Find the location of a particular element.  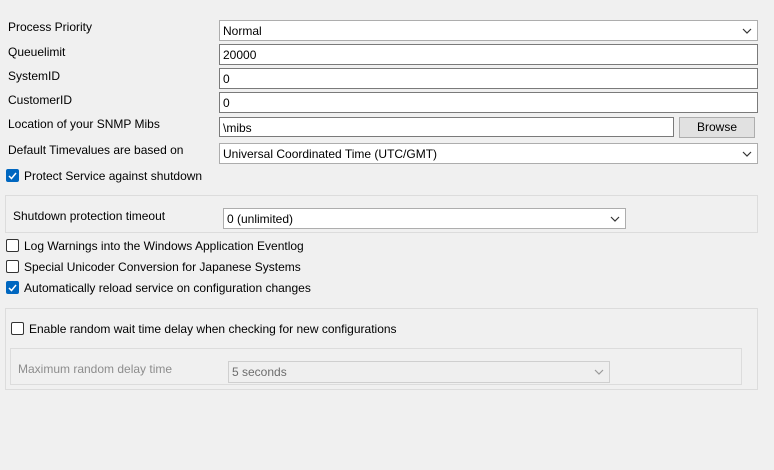

customer-id-input: 0 is located at coordinates (488, 102).